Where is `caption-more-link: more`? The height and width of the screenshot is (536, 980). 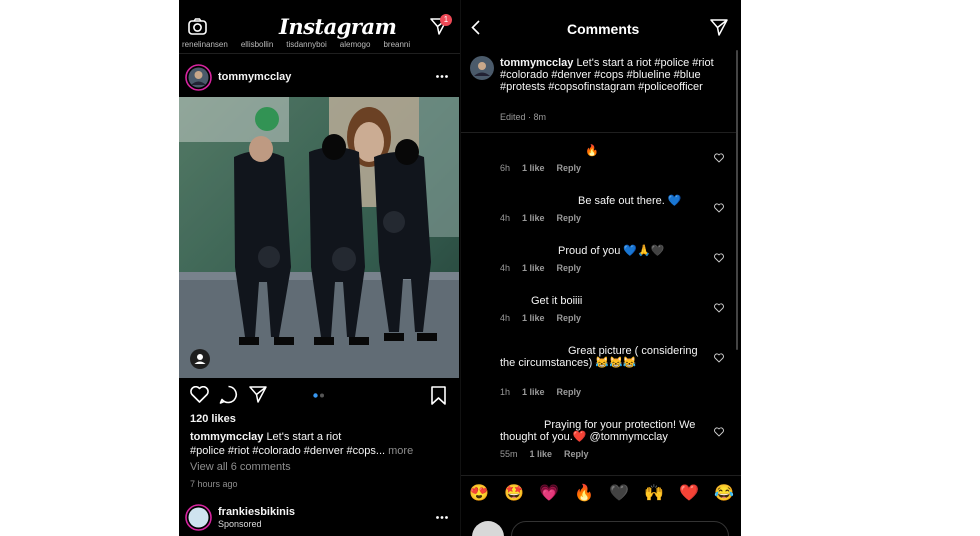
caption-more-link: more is located at coordinates (400, 451).